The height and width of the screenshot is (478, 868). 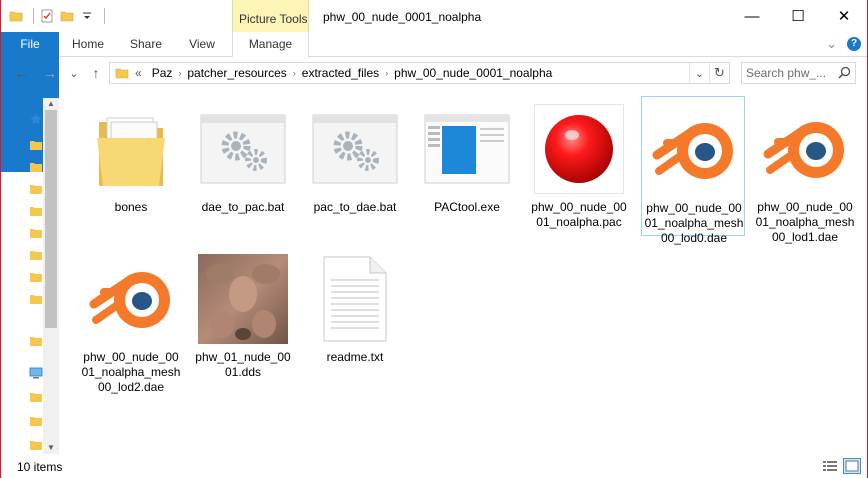 What do you see at coordinates (434, 466) in the screenshot?
I see `status-bar: 10 items` at bounding box center [434, 466].